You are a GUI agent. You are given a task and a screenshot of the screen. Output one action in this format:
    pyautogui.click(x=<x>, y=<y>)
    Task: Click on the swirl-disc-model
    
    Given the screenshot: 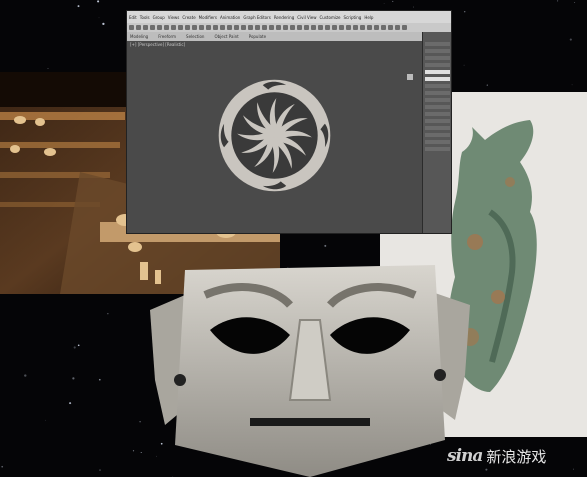 What is the action you would take?
    pyautogui.click(x=274, y=135)
    